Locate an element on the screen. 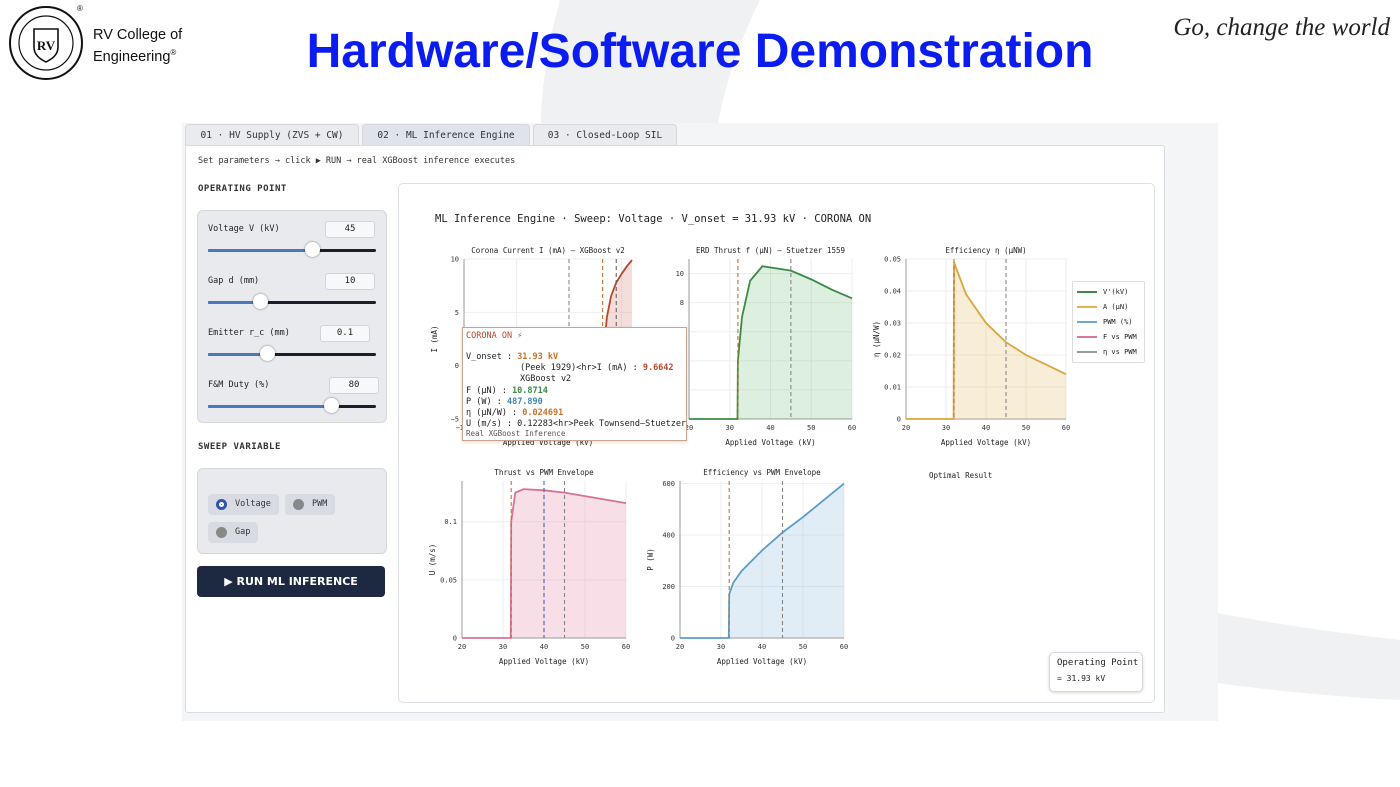 The height and width of the screenshot is (787, 1400). radio-unselected-icon is located at coordinates (221, 532).